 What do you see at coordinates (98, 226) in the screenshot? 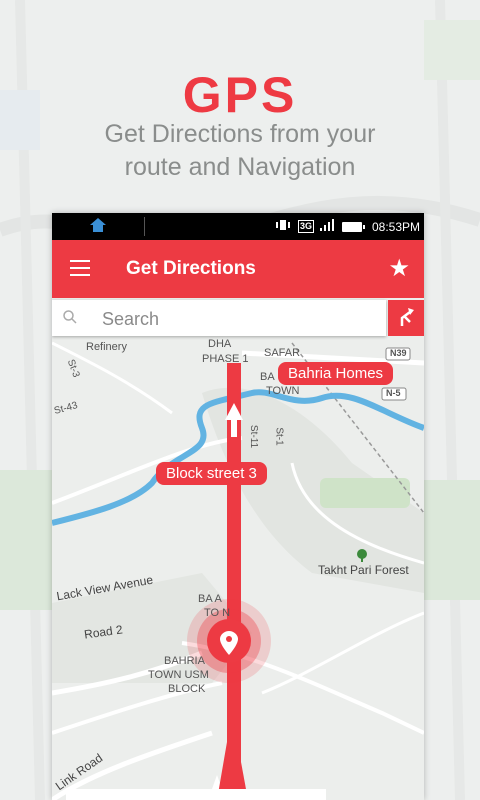
I see `home-icon` at bounding box center [98, 226].